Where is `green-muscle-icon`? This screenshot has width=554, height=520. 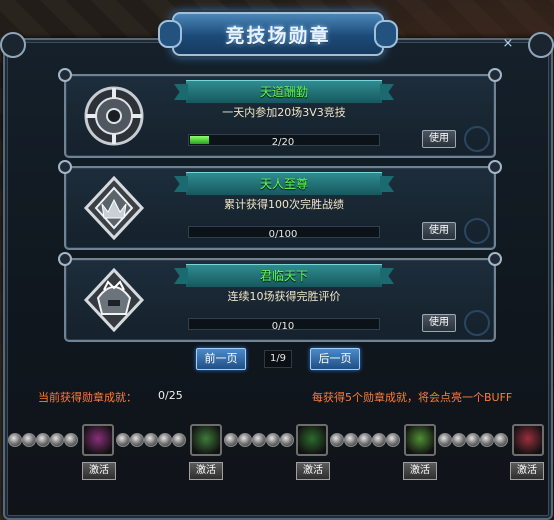 green-muscle-icon is located at coordinates (420, 440).